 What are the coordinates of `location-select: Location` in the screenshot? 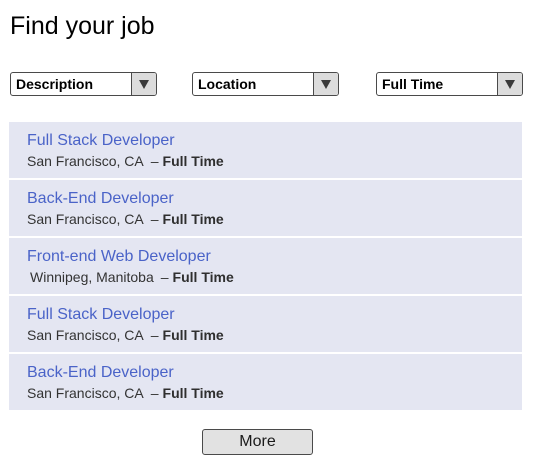 It's located at (265, 84).